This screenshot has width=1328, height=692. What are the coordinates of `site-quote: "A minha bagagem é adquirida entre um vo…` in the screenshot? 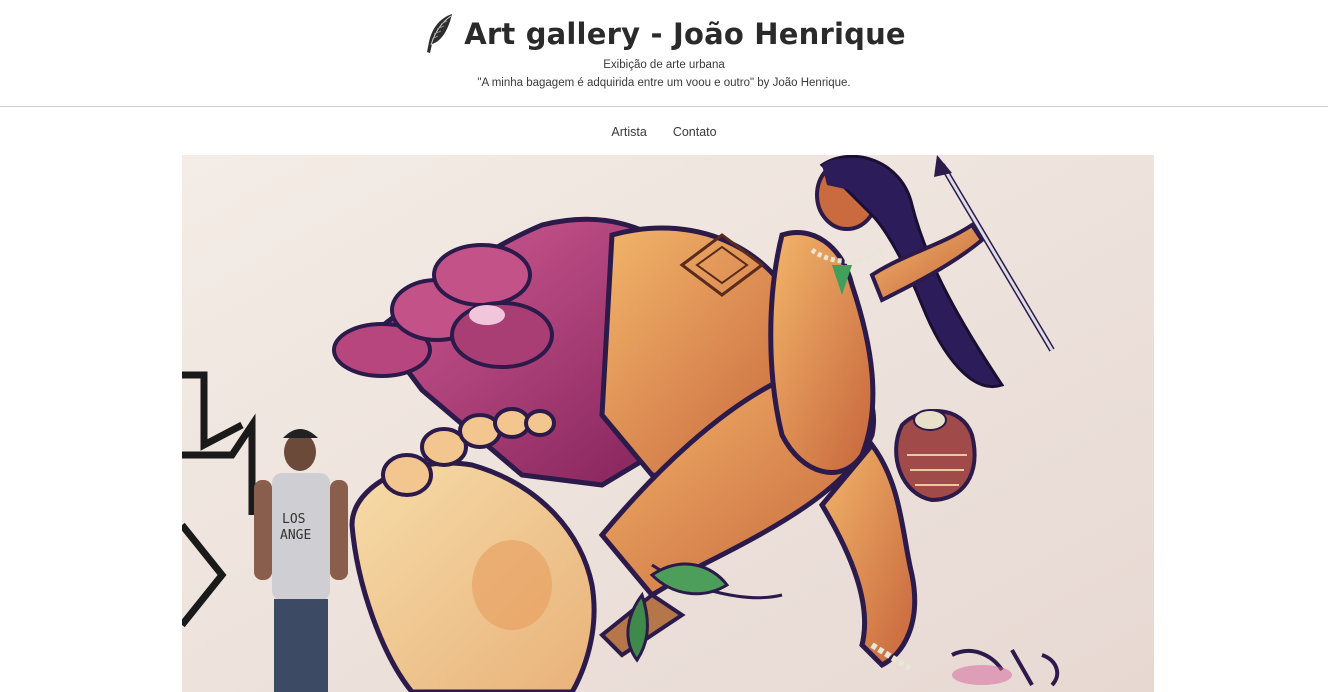 It's located at (664, 83).